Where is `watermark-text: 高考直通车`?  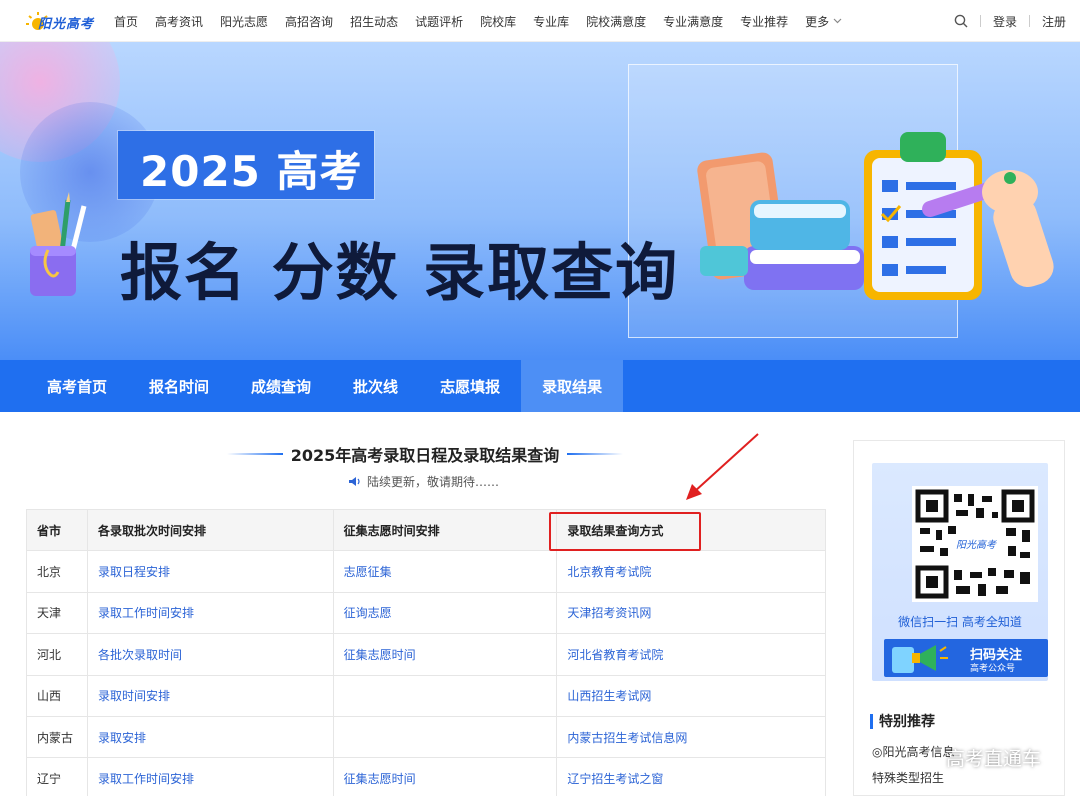 watermark-text: 高考直通车 is located at coordinates (994, 759).